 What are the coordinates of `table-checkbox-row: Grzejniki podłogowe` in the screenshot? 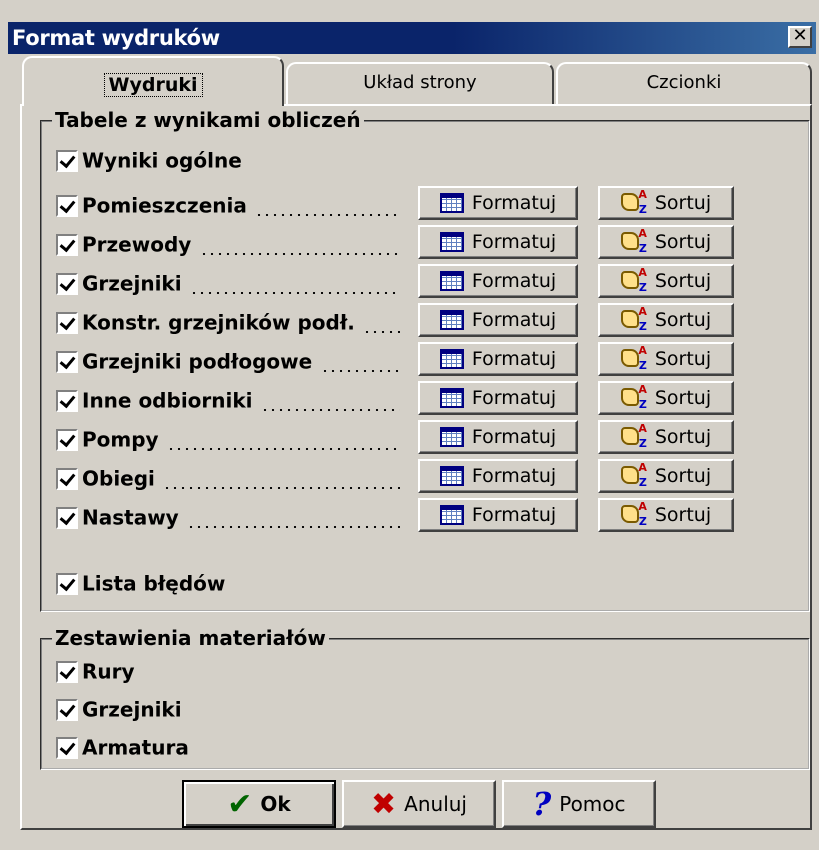 It's located at (184, 362).